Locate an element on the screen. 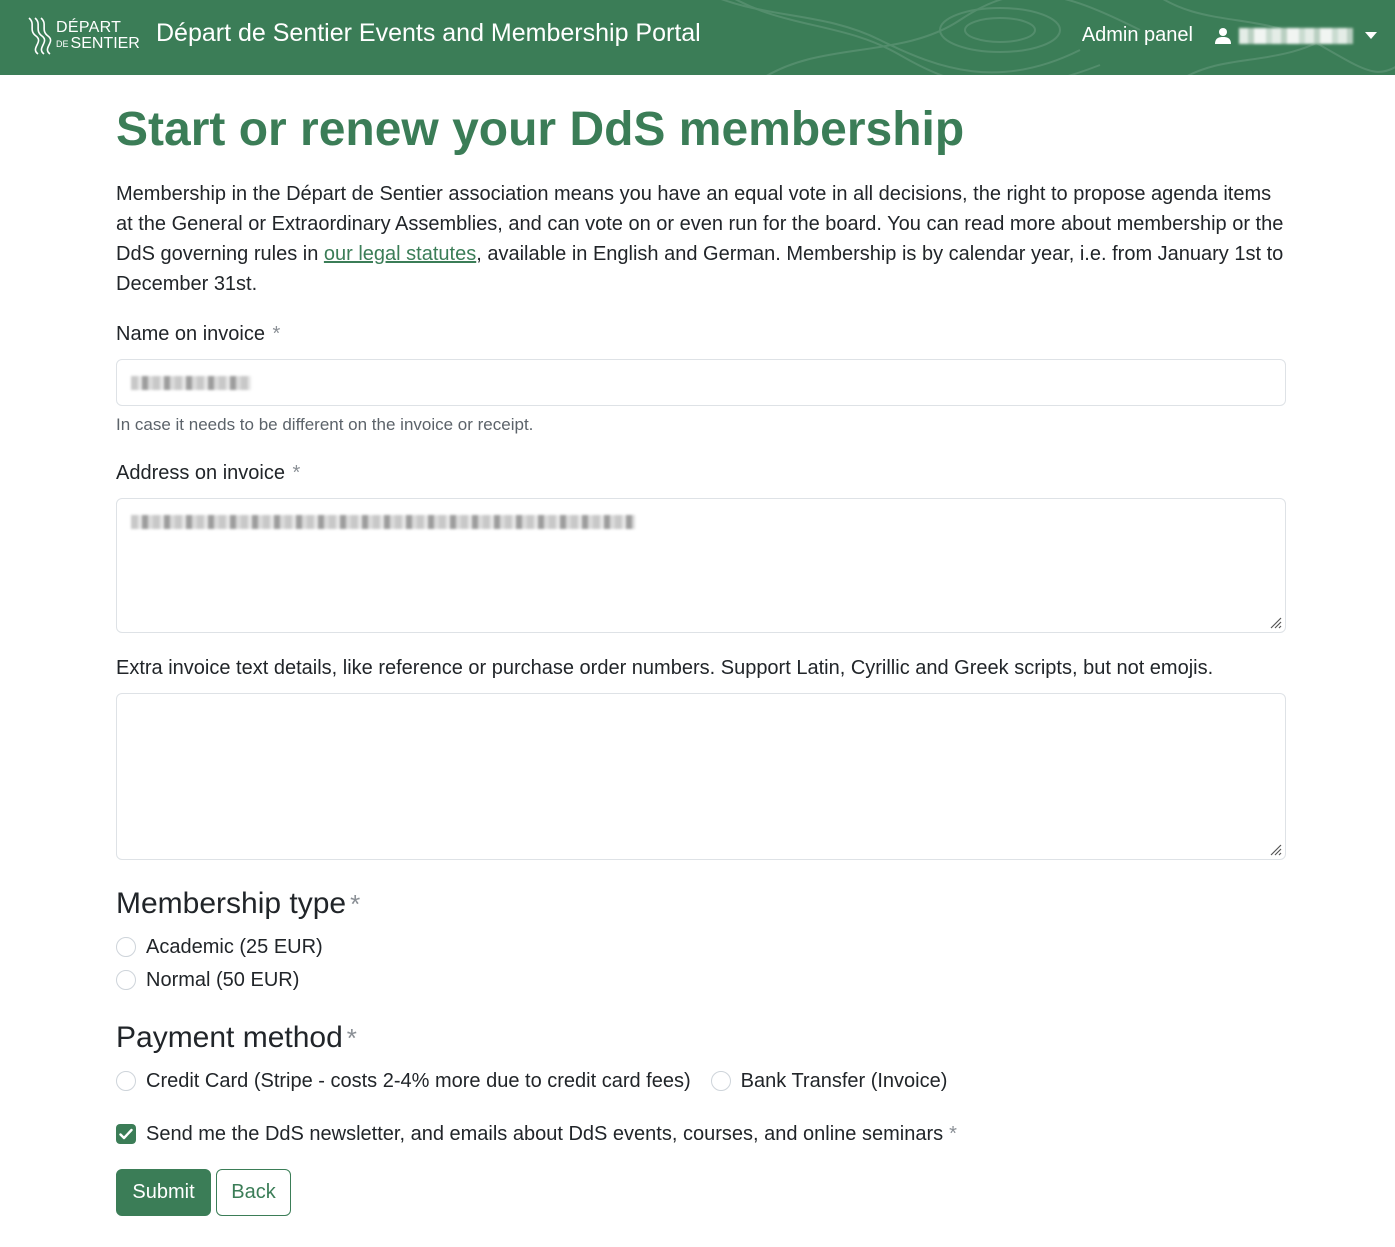  admin-panel-link: Admin panel is located at coordinates (1137, 35).